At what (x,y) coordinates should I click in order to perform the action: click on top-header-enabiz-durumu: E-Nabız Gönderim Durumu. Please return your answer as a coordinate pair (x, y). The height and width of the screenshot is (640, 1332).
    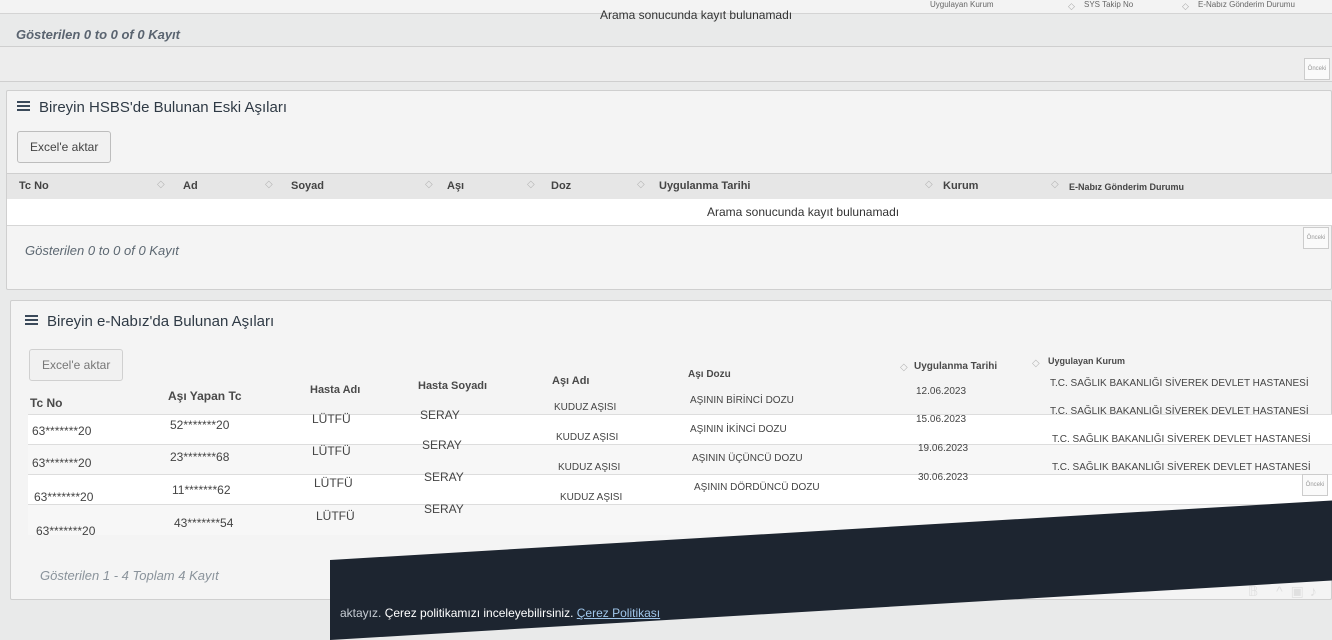
    Looking at the image, I should click on (1246, 4).